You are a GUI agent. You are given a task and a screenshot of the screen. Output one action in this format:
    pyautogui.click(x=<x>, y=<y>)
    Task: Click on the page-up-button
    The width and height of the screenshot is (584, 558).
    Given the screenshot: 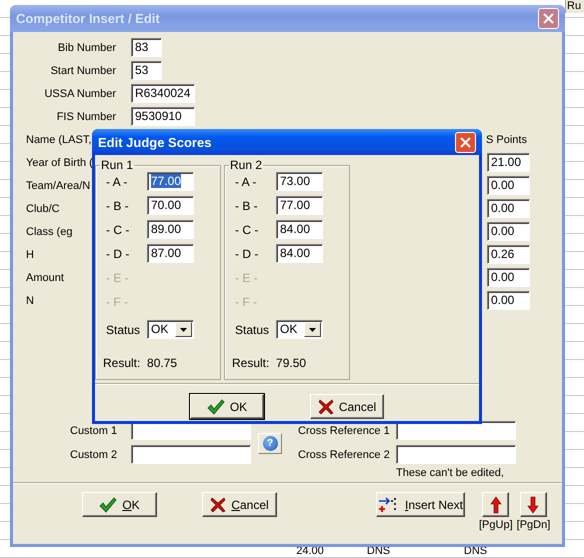 What is the action you would take?
    pyautogui.click(x=496, y=504)
    